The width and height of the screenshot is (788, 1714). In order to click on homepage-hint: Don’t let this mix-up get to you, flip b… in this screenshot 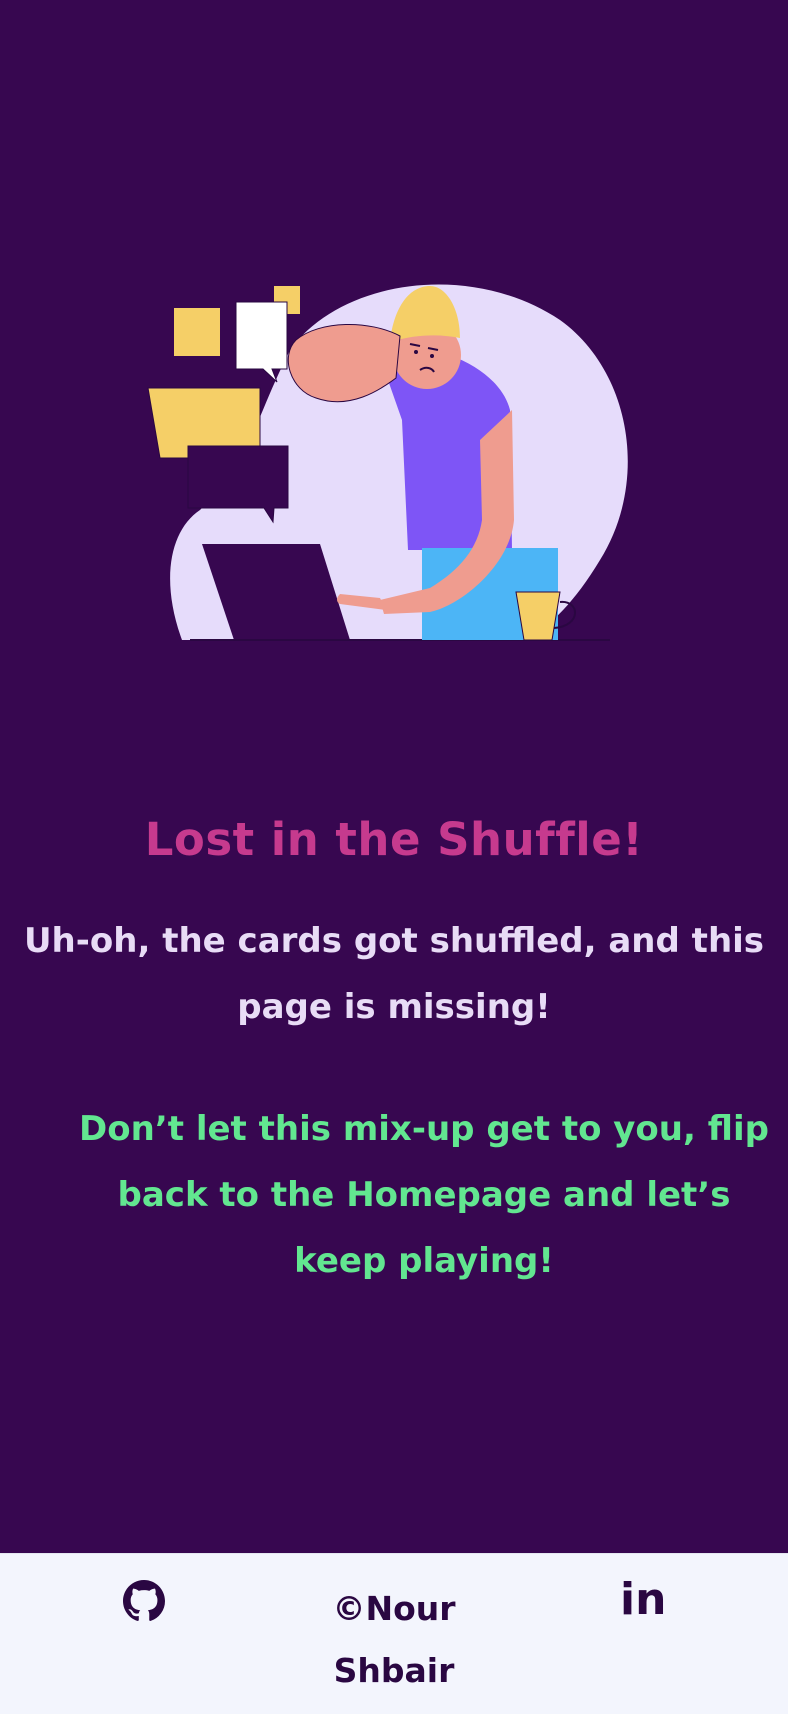, I will do `click(424, 1195)`.